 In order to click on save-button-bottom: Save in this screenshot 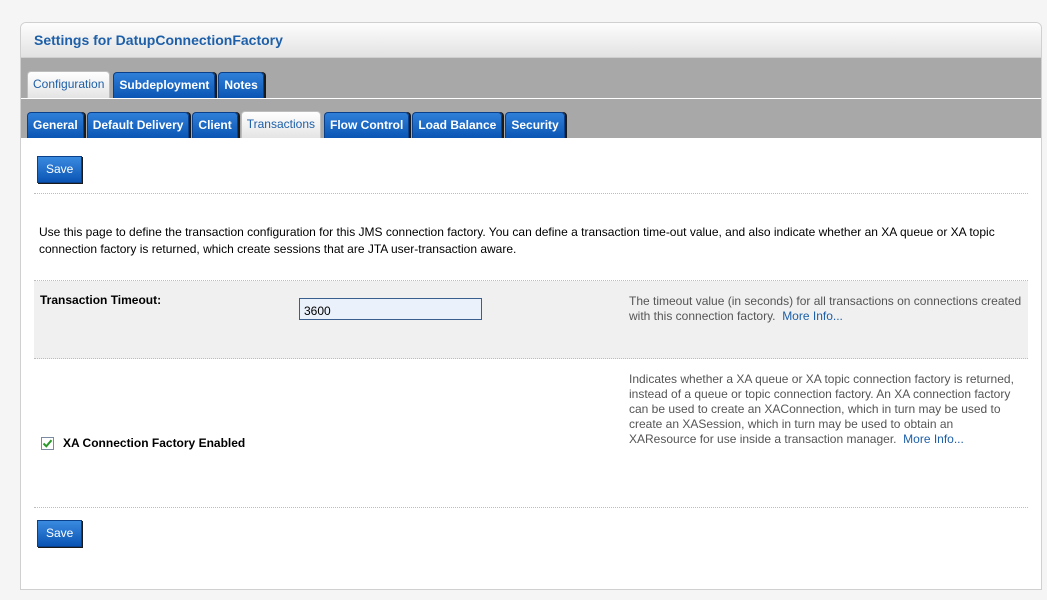, I will do `click(60, 533)`.